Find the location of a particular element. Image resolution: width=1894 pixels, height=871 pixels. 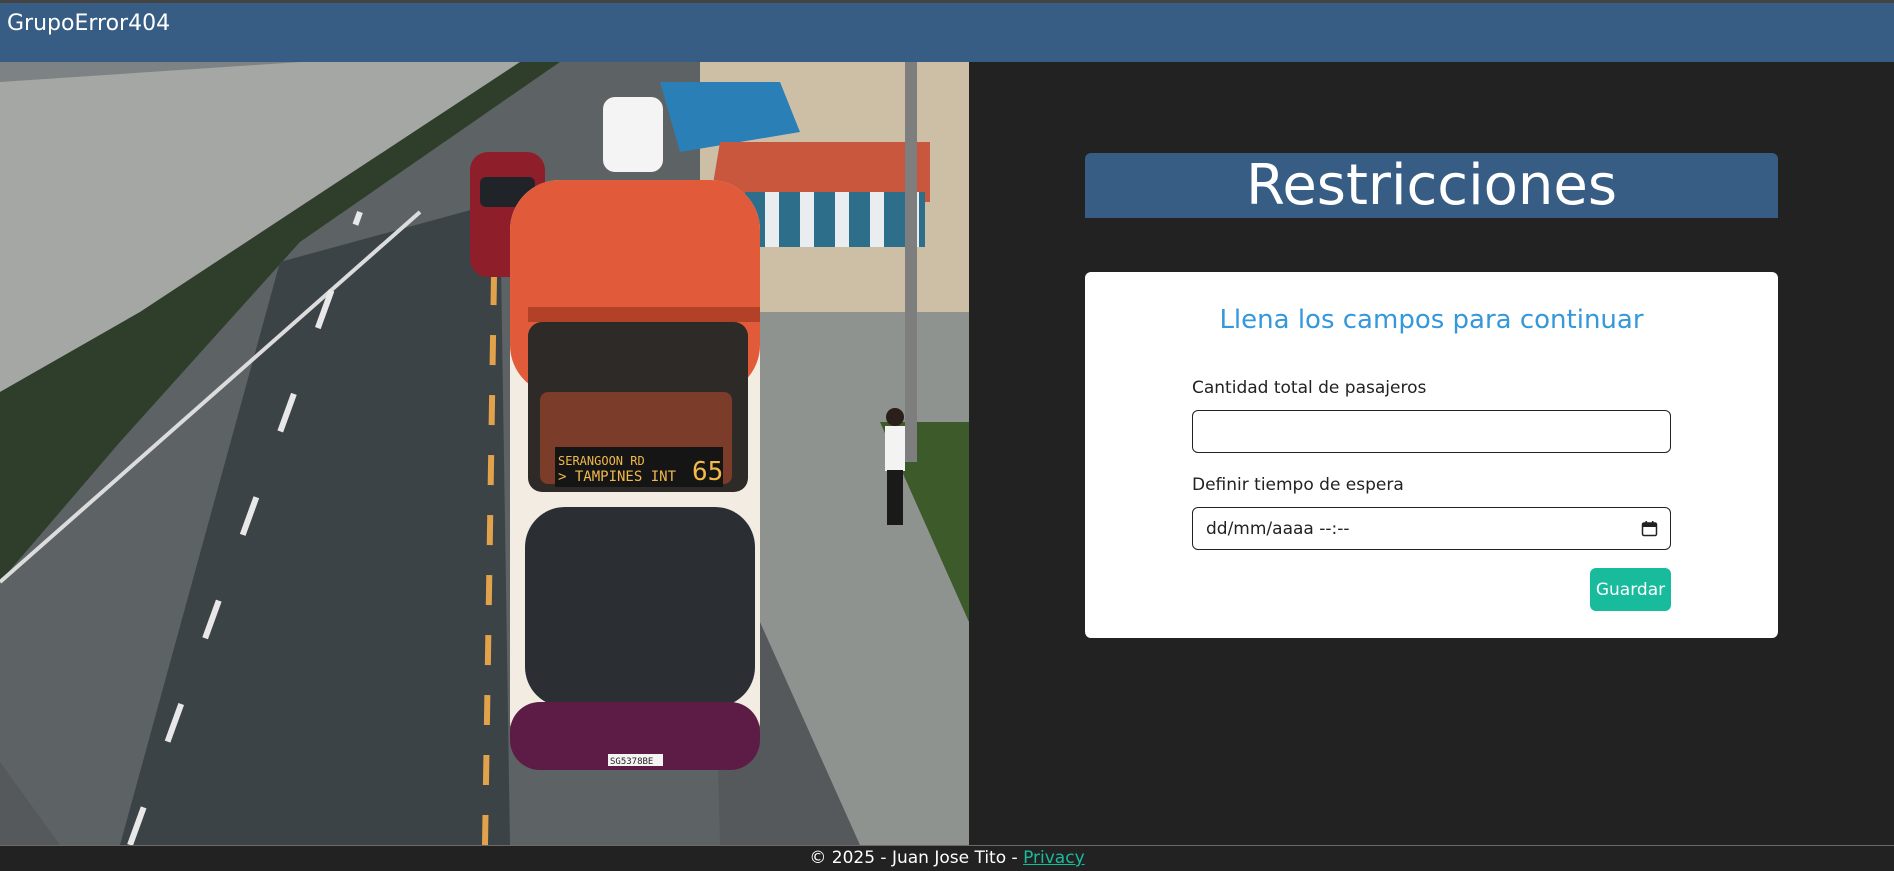

save-button: Guardar is located at coordinates (1630, 589).